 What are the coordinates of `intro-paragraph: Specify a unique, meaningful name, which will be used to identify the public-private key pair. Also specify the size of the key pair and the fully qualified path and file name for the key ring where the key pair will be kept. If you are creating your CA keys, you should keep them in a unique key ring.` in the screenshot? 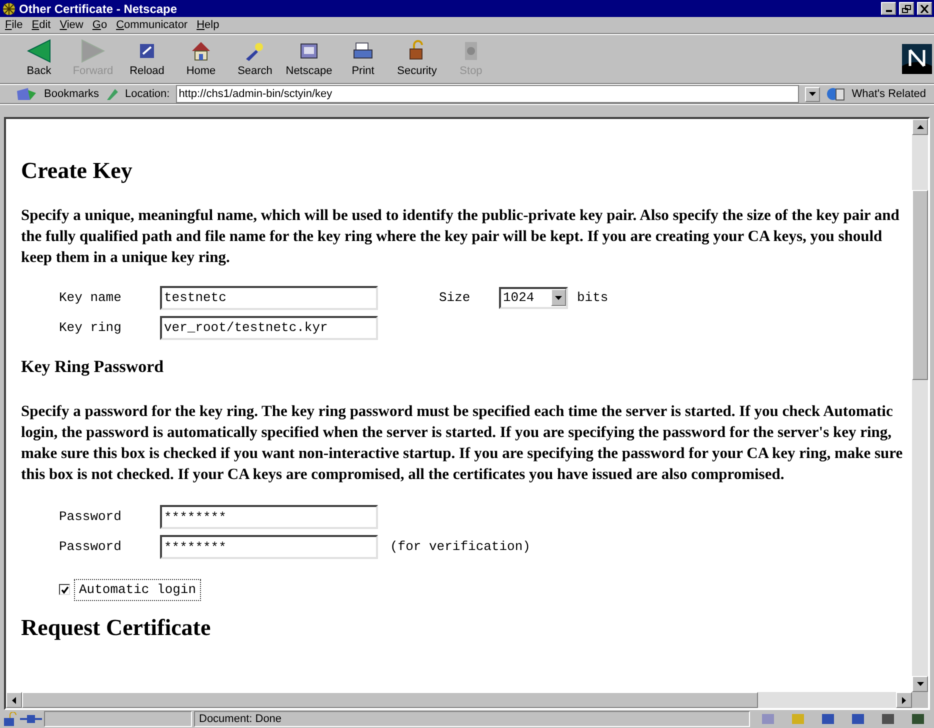 It's located at (460, 237).